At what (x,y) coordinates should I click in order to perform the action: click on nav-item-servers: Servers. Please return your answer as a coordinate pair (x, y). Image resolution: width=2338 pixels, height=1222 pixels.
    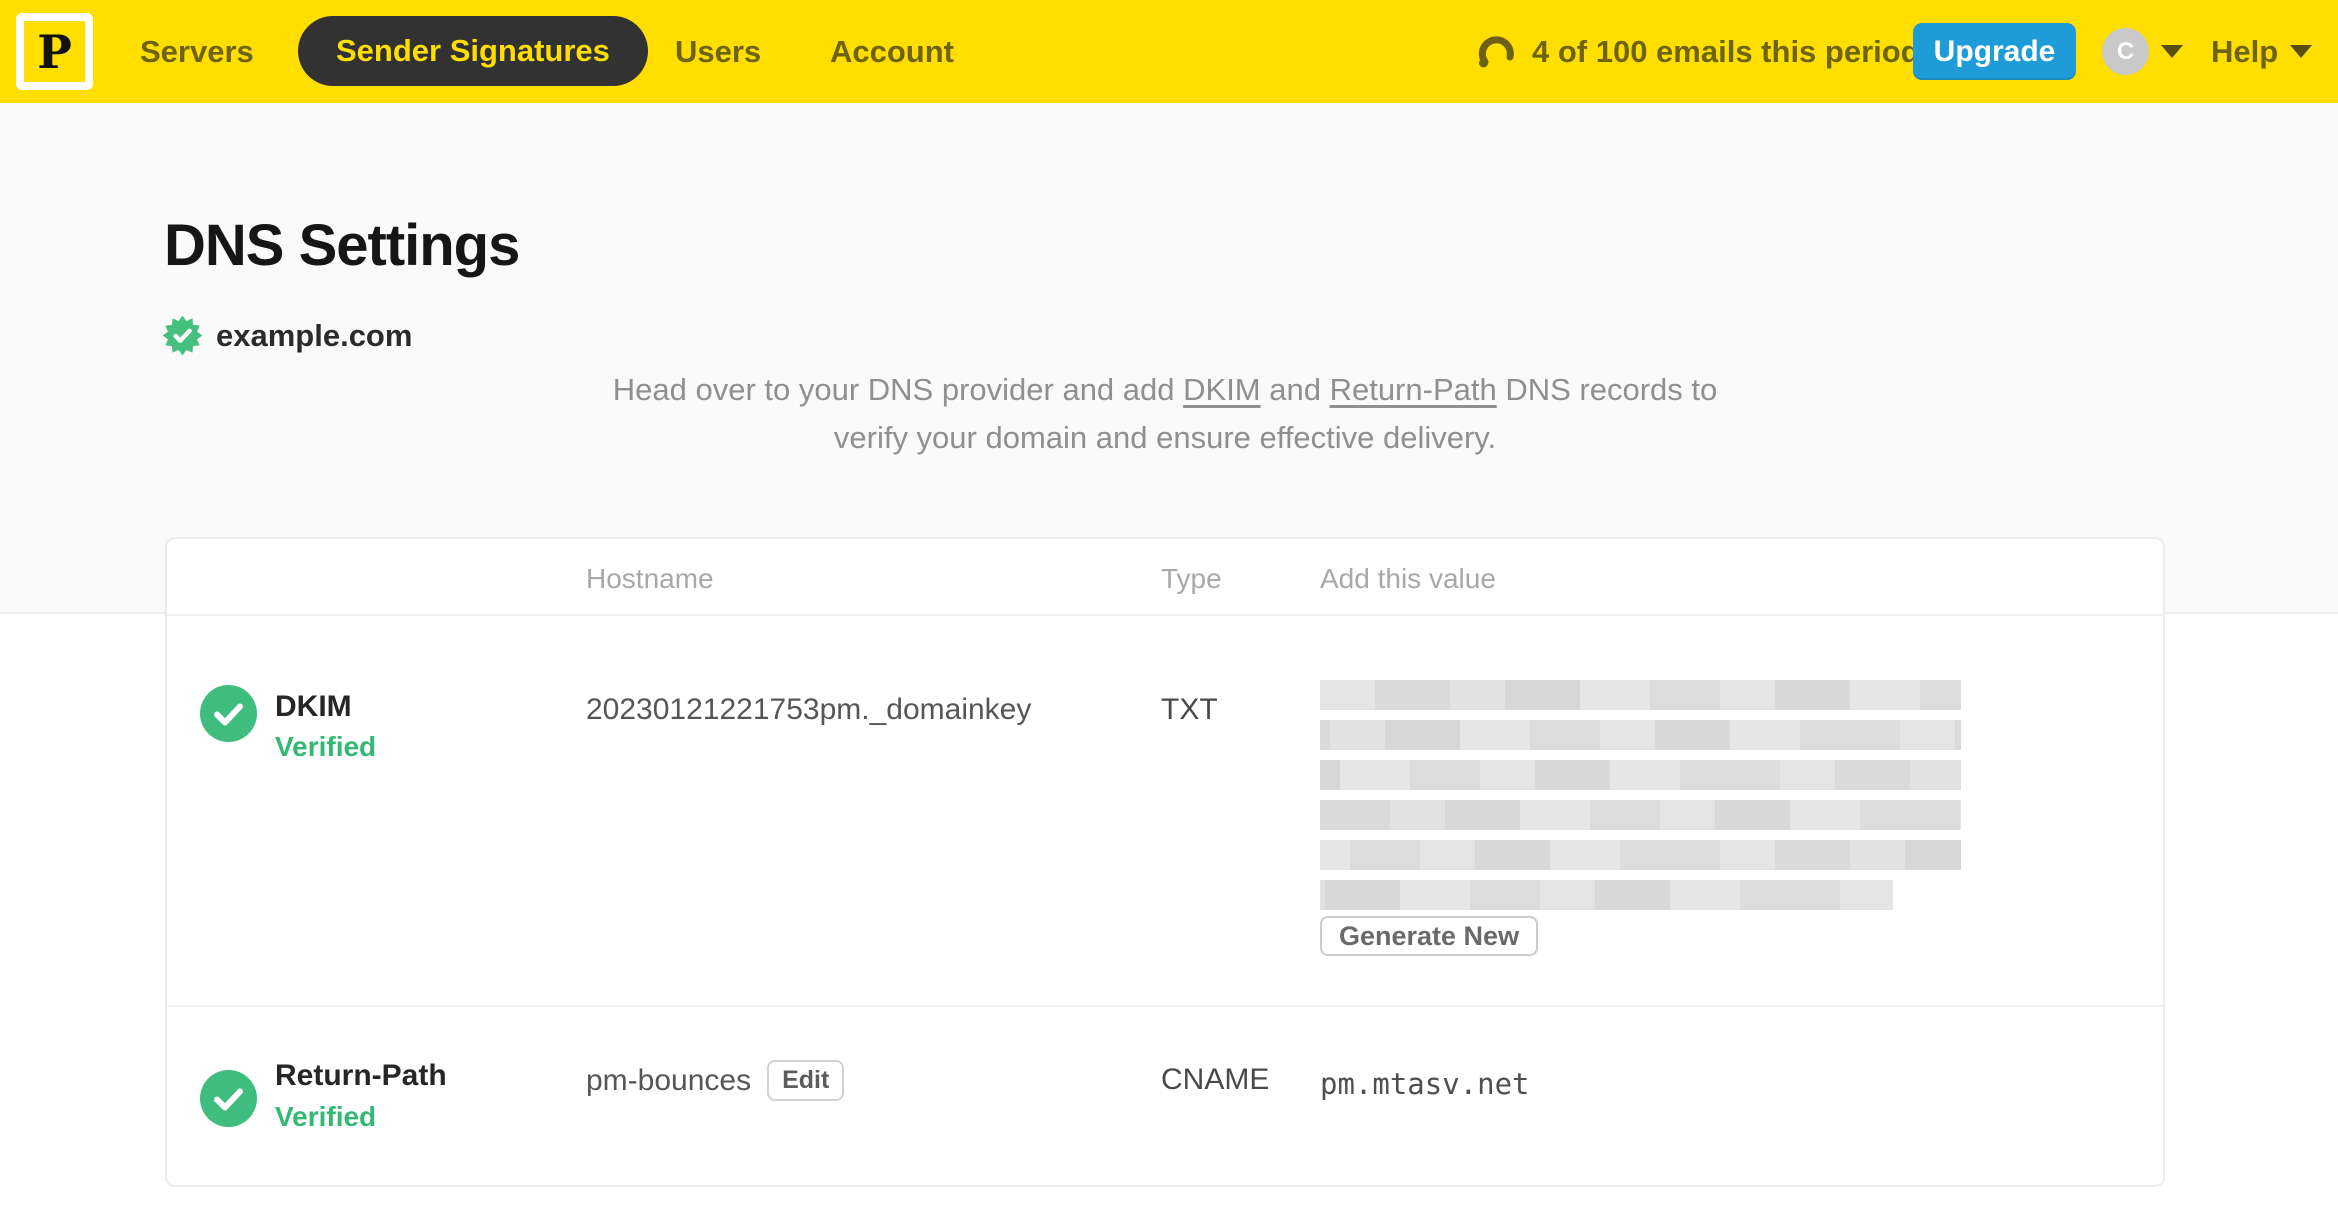
    Looking at the image, I should click on (197, 51).